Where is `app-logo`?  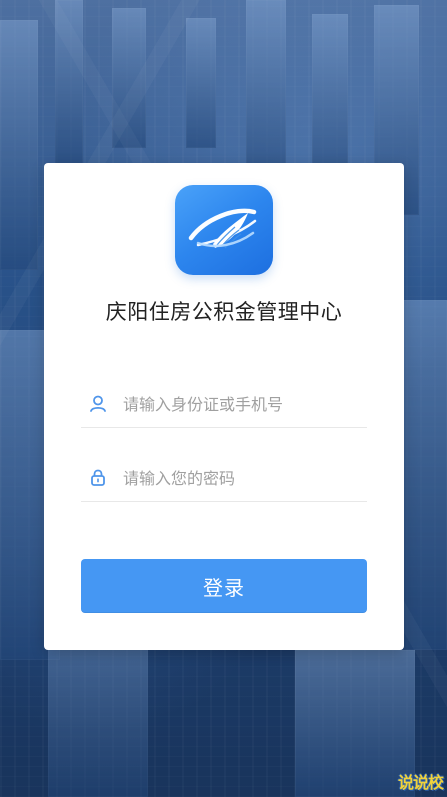
app-logo is located at coordinates (224, 230).